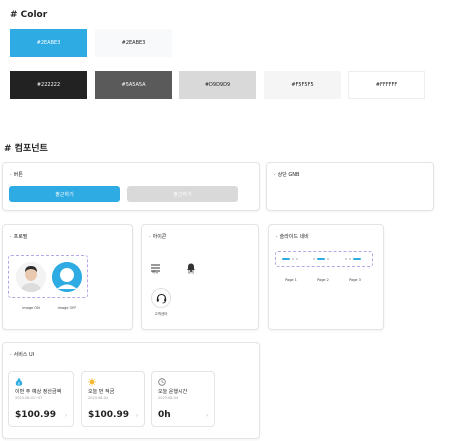 The width and height of the screenshot is (474, 441). I want to click on swatch-label: #D9D9D9, so click(217, 85).